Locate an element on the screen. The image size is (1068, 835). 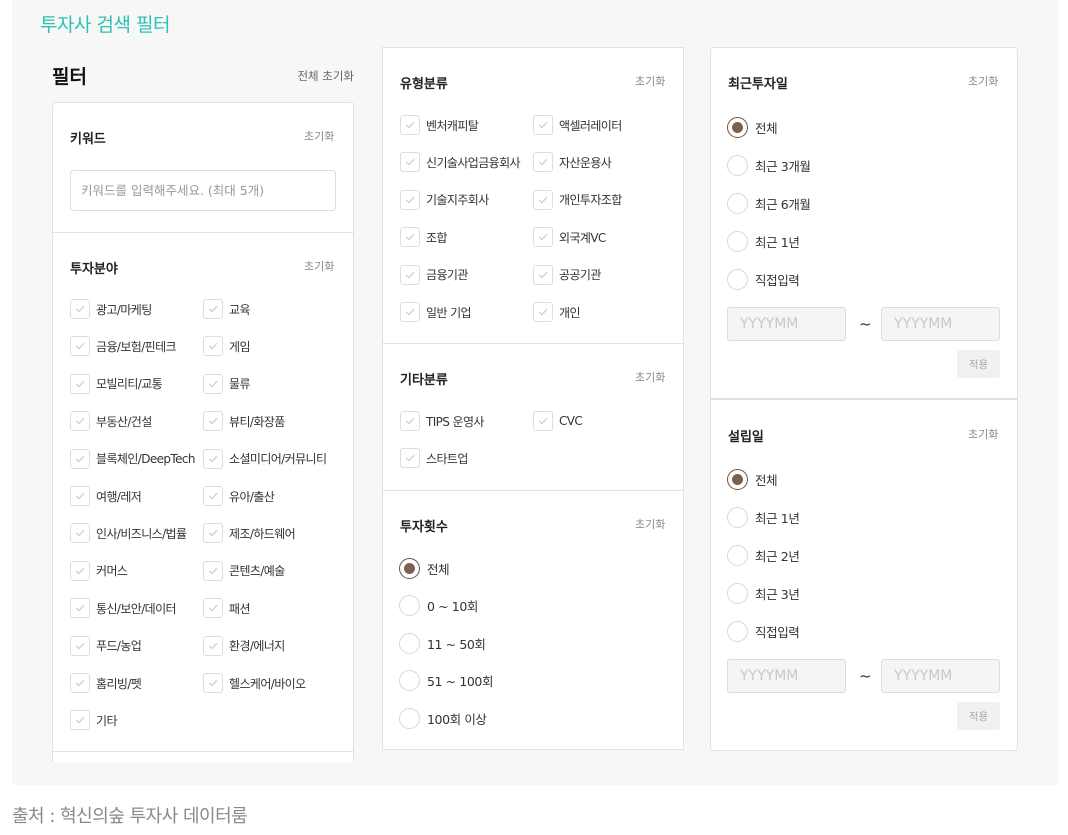
radio-option: 0 ~ 10회 is located at coordinates (438, 606).